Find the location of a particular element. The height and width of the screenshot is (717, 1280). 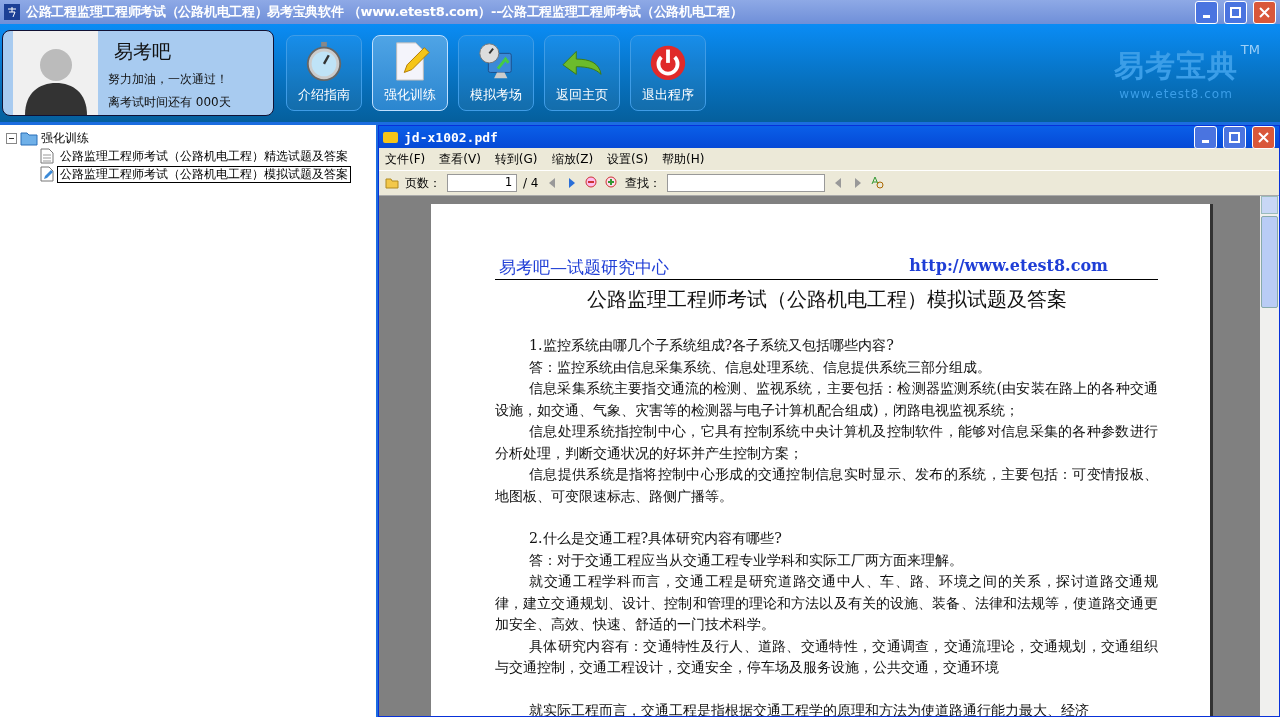

nav-button: 介绍指南 is located at coordinates (324, 73).